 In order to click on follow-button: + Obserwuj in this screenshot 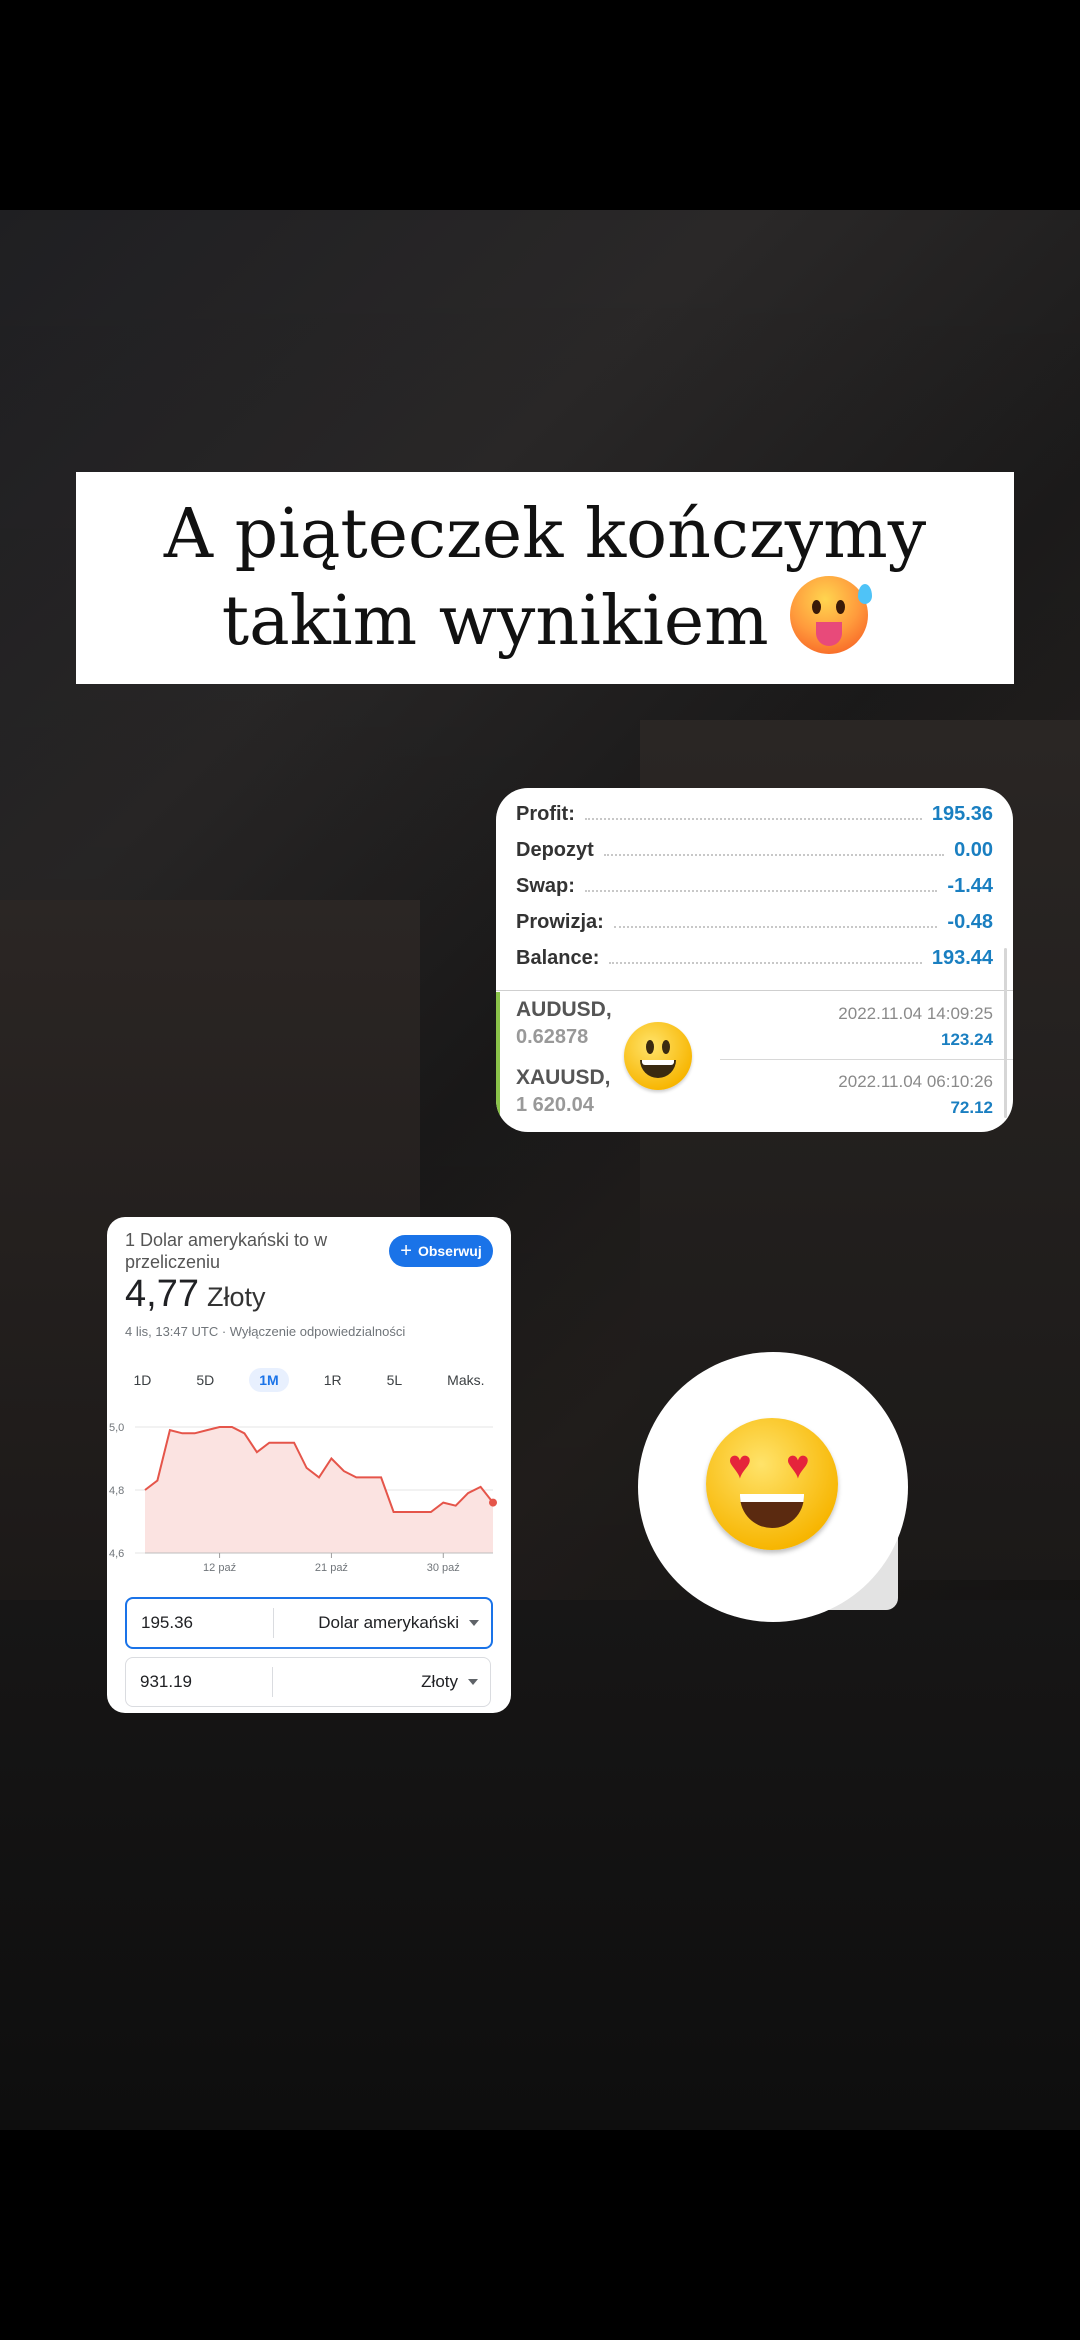, I will do `click(441, 1251)`.